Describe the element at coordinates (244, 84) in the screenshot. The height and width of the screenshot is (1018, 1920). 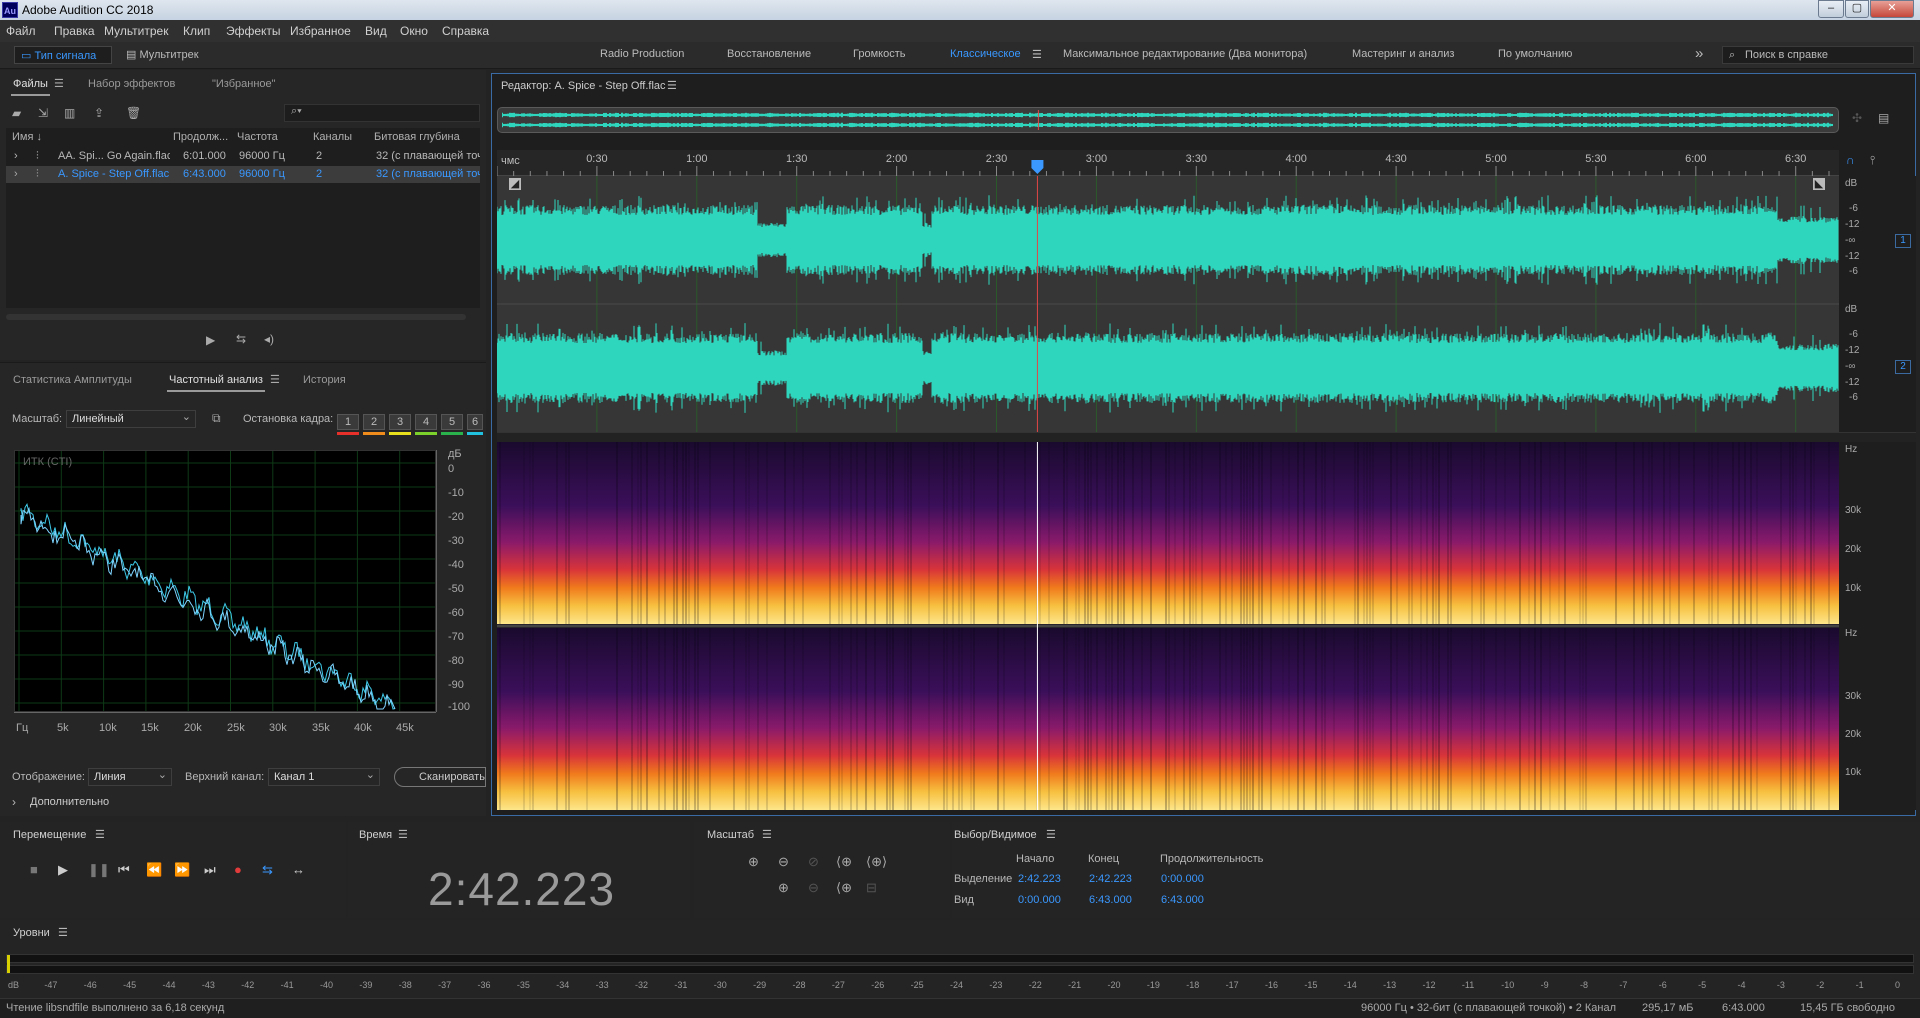
I see `tab-favorites: "Избранное"` at that location.